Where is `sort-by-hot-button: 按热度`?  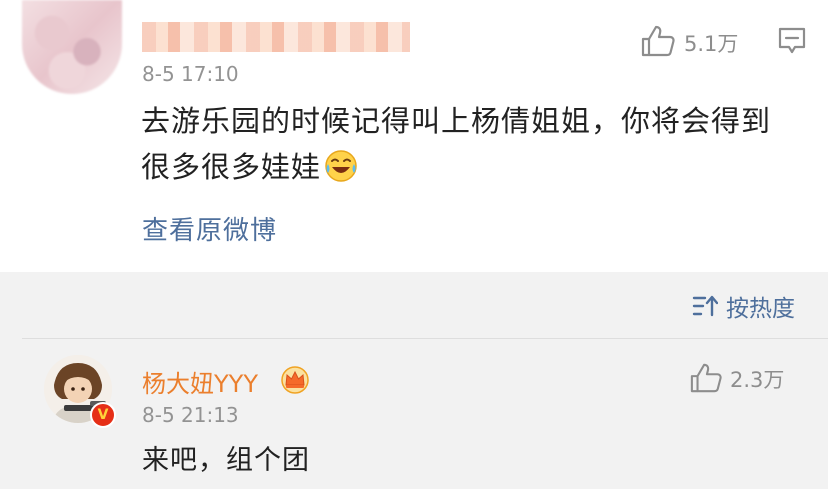
sort-by-hot-button: 按热度 is located at coordinates (743, 306).